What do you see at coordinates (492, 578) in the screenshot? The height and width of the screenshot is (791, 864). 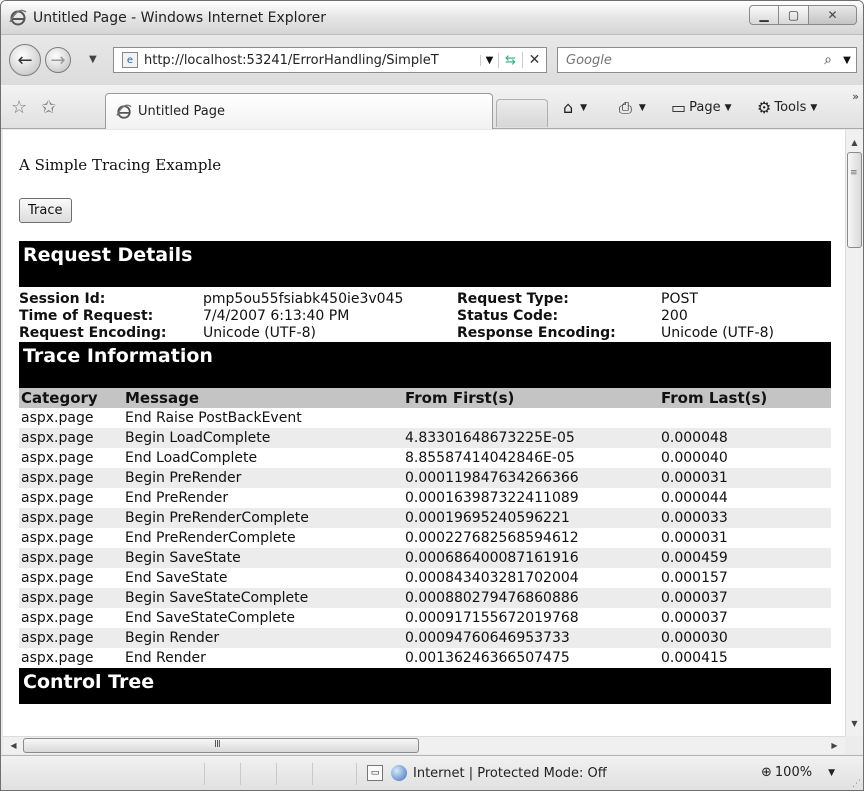 I see `cell-from-first: 0.000843403281702004` at bounding box center [492, 578].